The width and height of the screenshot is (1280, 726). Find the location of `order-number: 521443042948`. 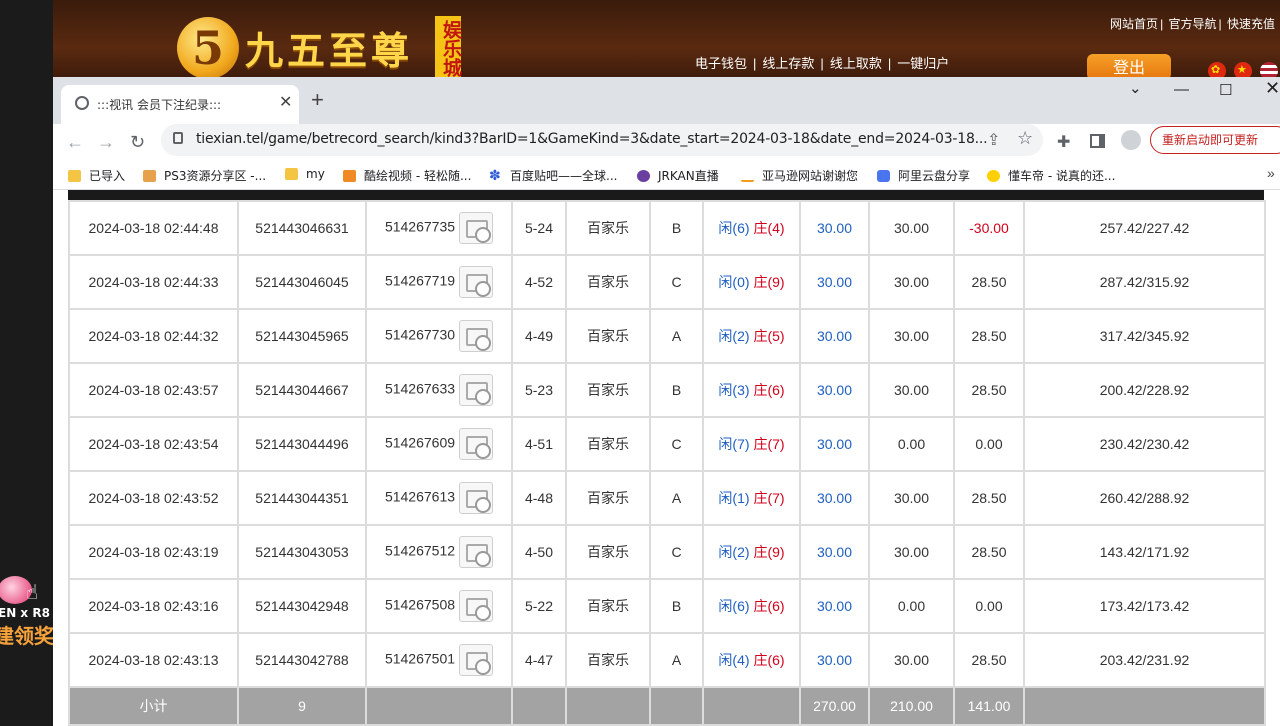

order-number: 521443042948 is located at coordinates (302, 606).